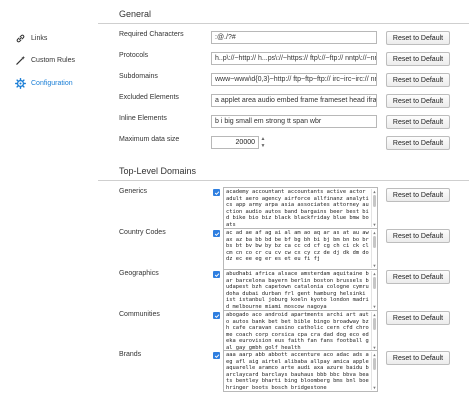 Image resolution: width=469 pixels, height=400 pixels. I want to click on wand-icon, so click(20, 60).